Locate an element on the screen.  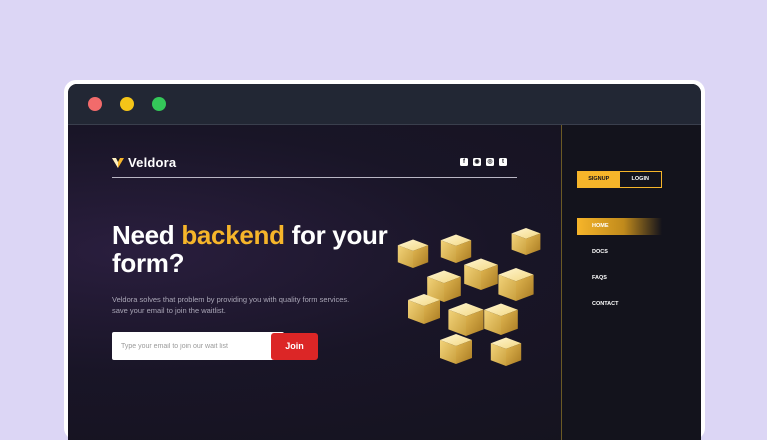
instagram-icon: ◎ is located at coordinates (490, 162).